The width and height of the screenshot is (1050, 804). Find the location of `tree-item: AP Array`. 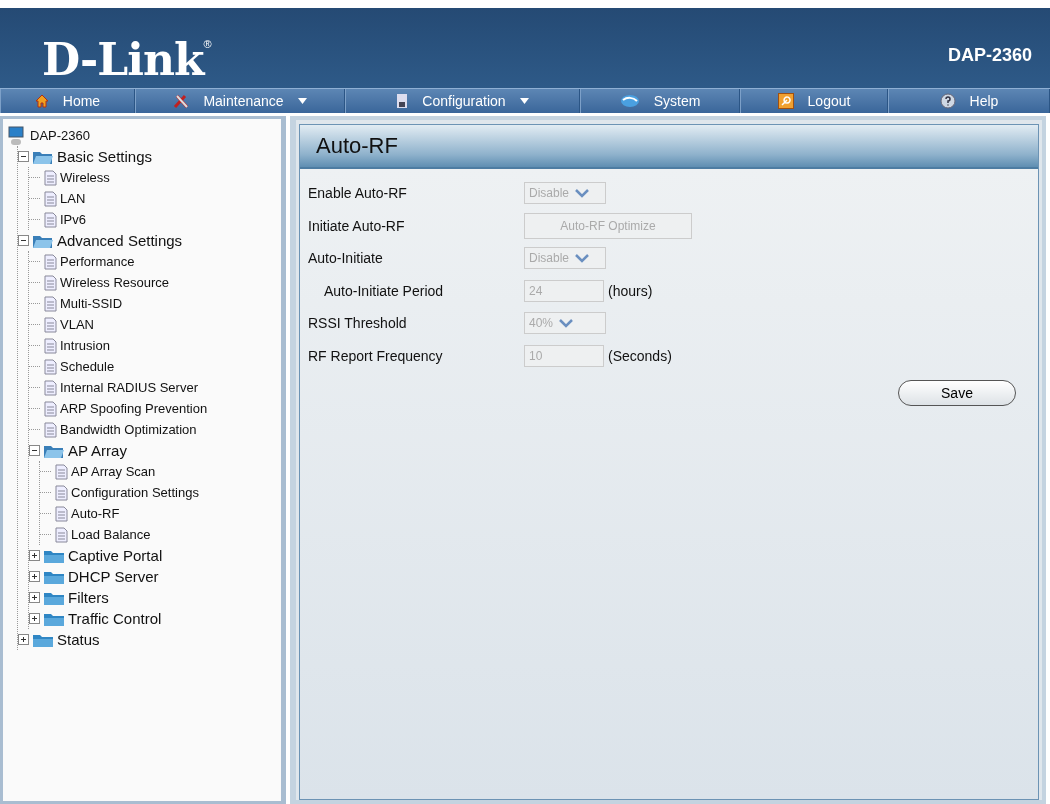

tree-item: AP Array is located at coordinates (97, 450).